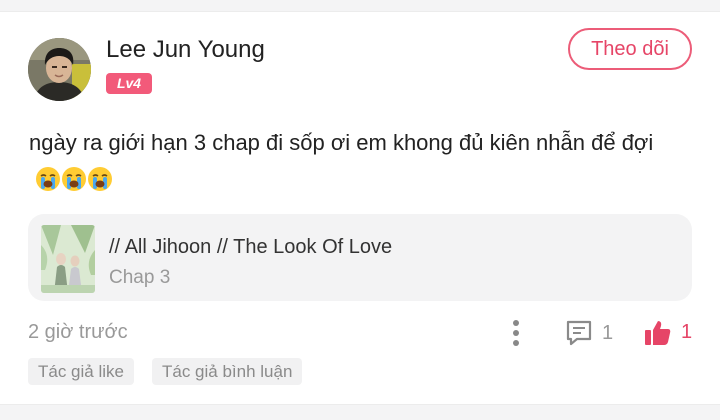  Describe the element at coordinates (81, 371) in the screenshot. I see `tag-author-like: Tác giả like` at that location.